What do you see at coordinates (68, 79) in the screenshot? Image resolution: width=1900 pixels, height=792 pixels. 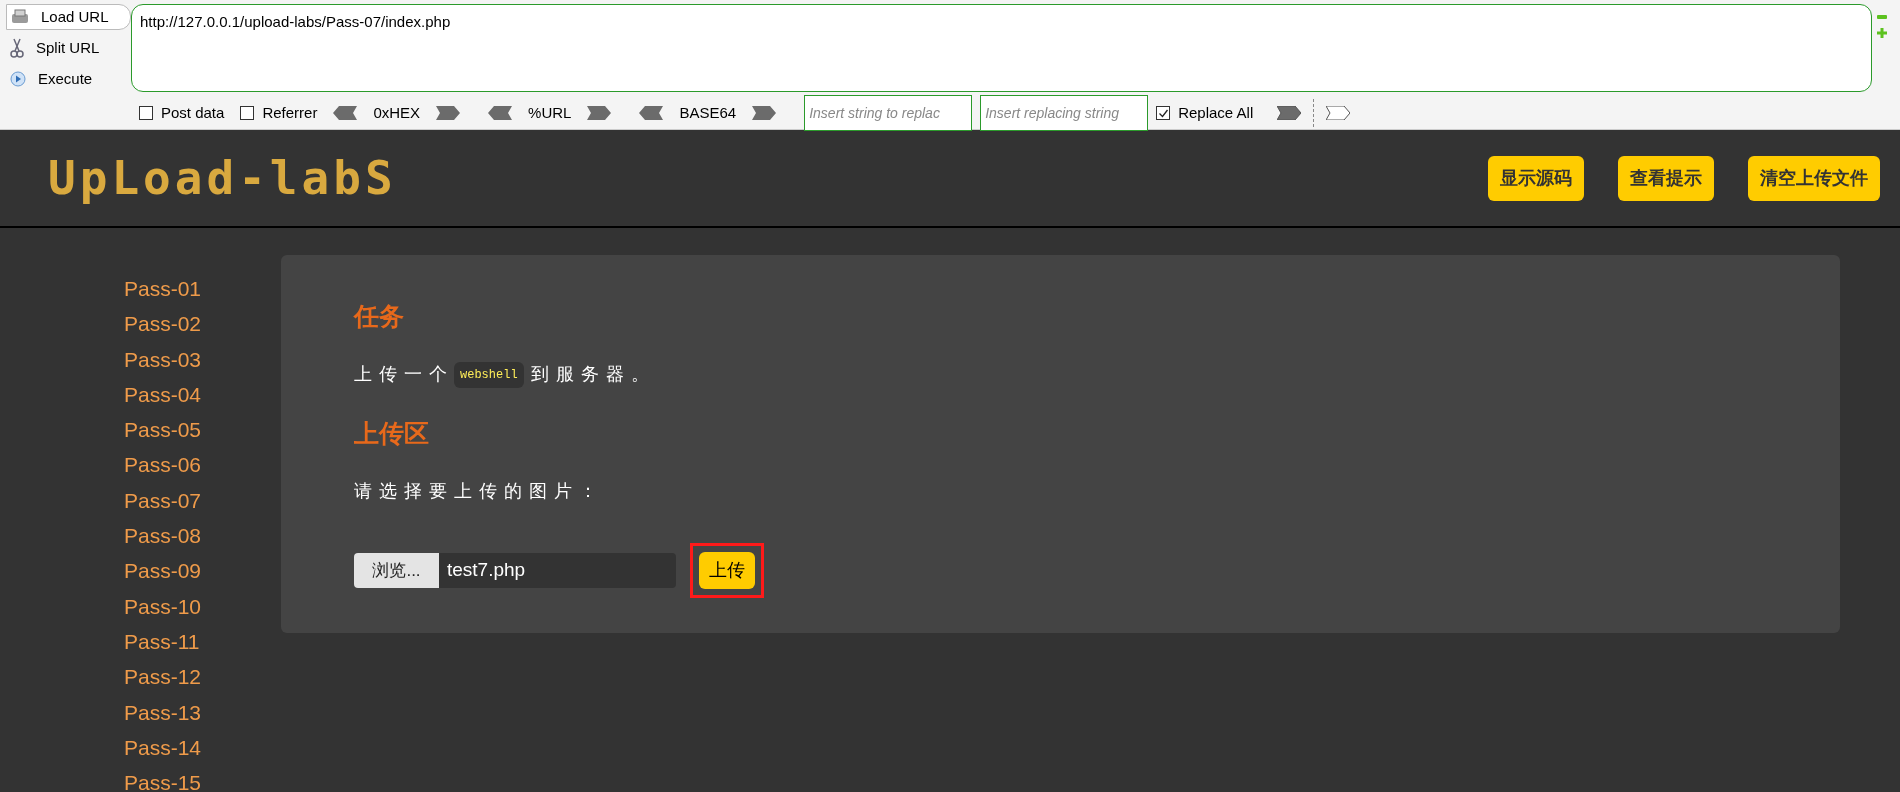 I see `toolbar-action-button: Execute` at bounding box center [68, 79].